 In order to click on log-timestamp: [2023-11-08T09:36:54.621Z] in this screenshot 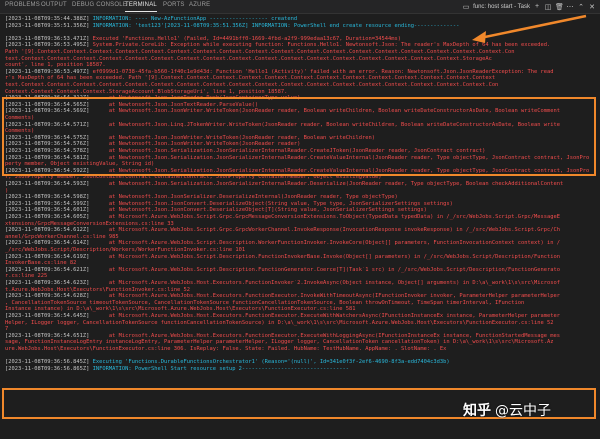, I will do `click(47, 270)`.